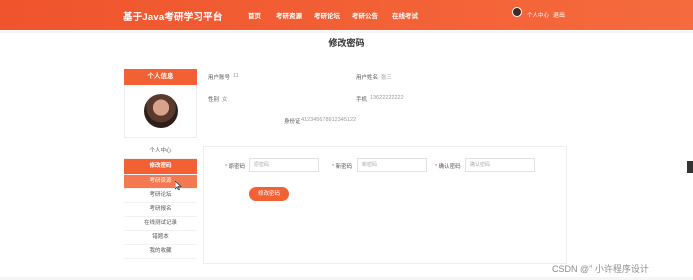  What do you see at coordinates (289, 15) in the screenshot?
I see `nav-resources: 考研资源` at bounding box center [289, 15].